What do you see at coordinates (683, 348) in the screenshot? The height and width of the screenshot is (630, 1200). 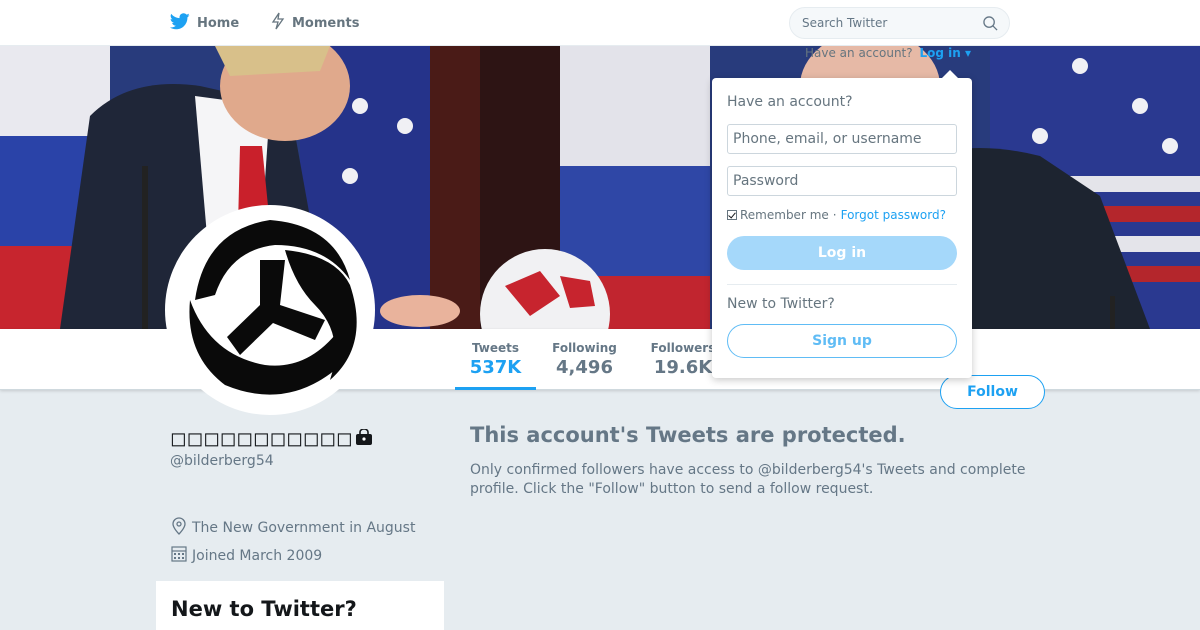 I see `stat-label: Followers` at bounding box center [683, 348].